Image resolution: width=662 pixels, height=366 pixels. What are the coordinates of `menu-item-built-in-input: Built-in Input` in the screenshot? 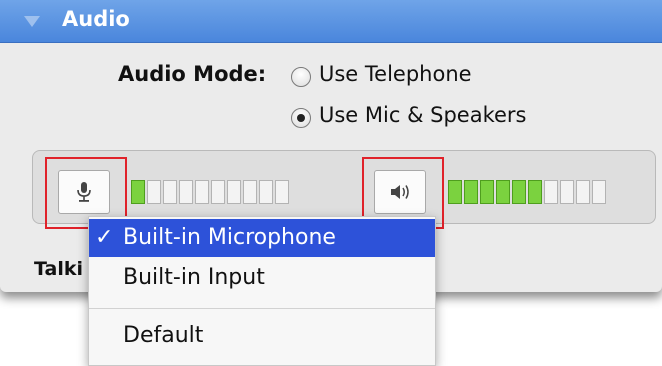 It's located at (262, 278).